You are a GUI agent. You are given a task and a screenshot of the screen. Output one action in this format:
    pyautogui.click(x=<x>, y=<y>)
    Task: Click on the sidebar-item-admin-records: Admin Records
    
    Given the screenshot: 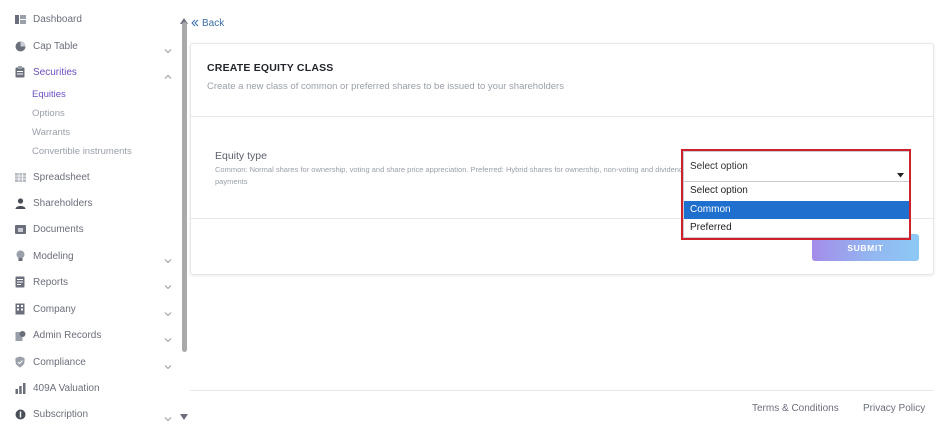 What is the action you would take?
    pyautogui.click(x=89, y=335)
    